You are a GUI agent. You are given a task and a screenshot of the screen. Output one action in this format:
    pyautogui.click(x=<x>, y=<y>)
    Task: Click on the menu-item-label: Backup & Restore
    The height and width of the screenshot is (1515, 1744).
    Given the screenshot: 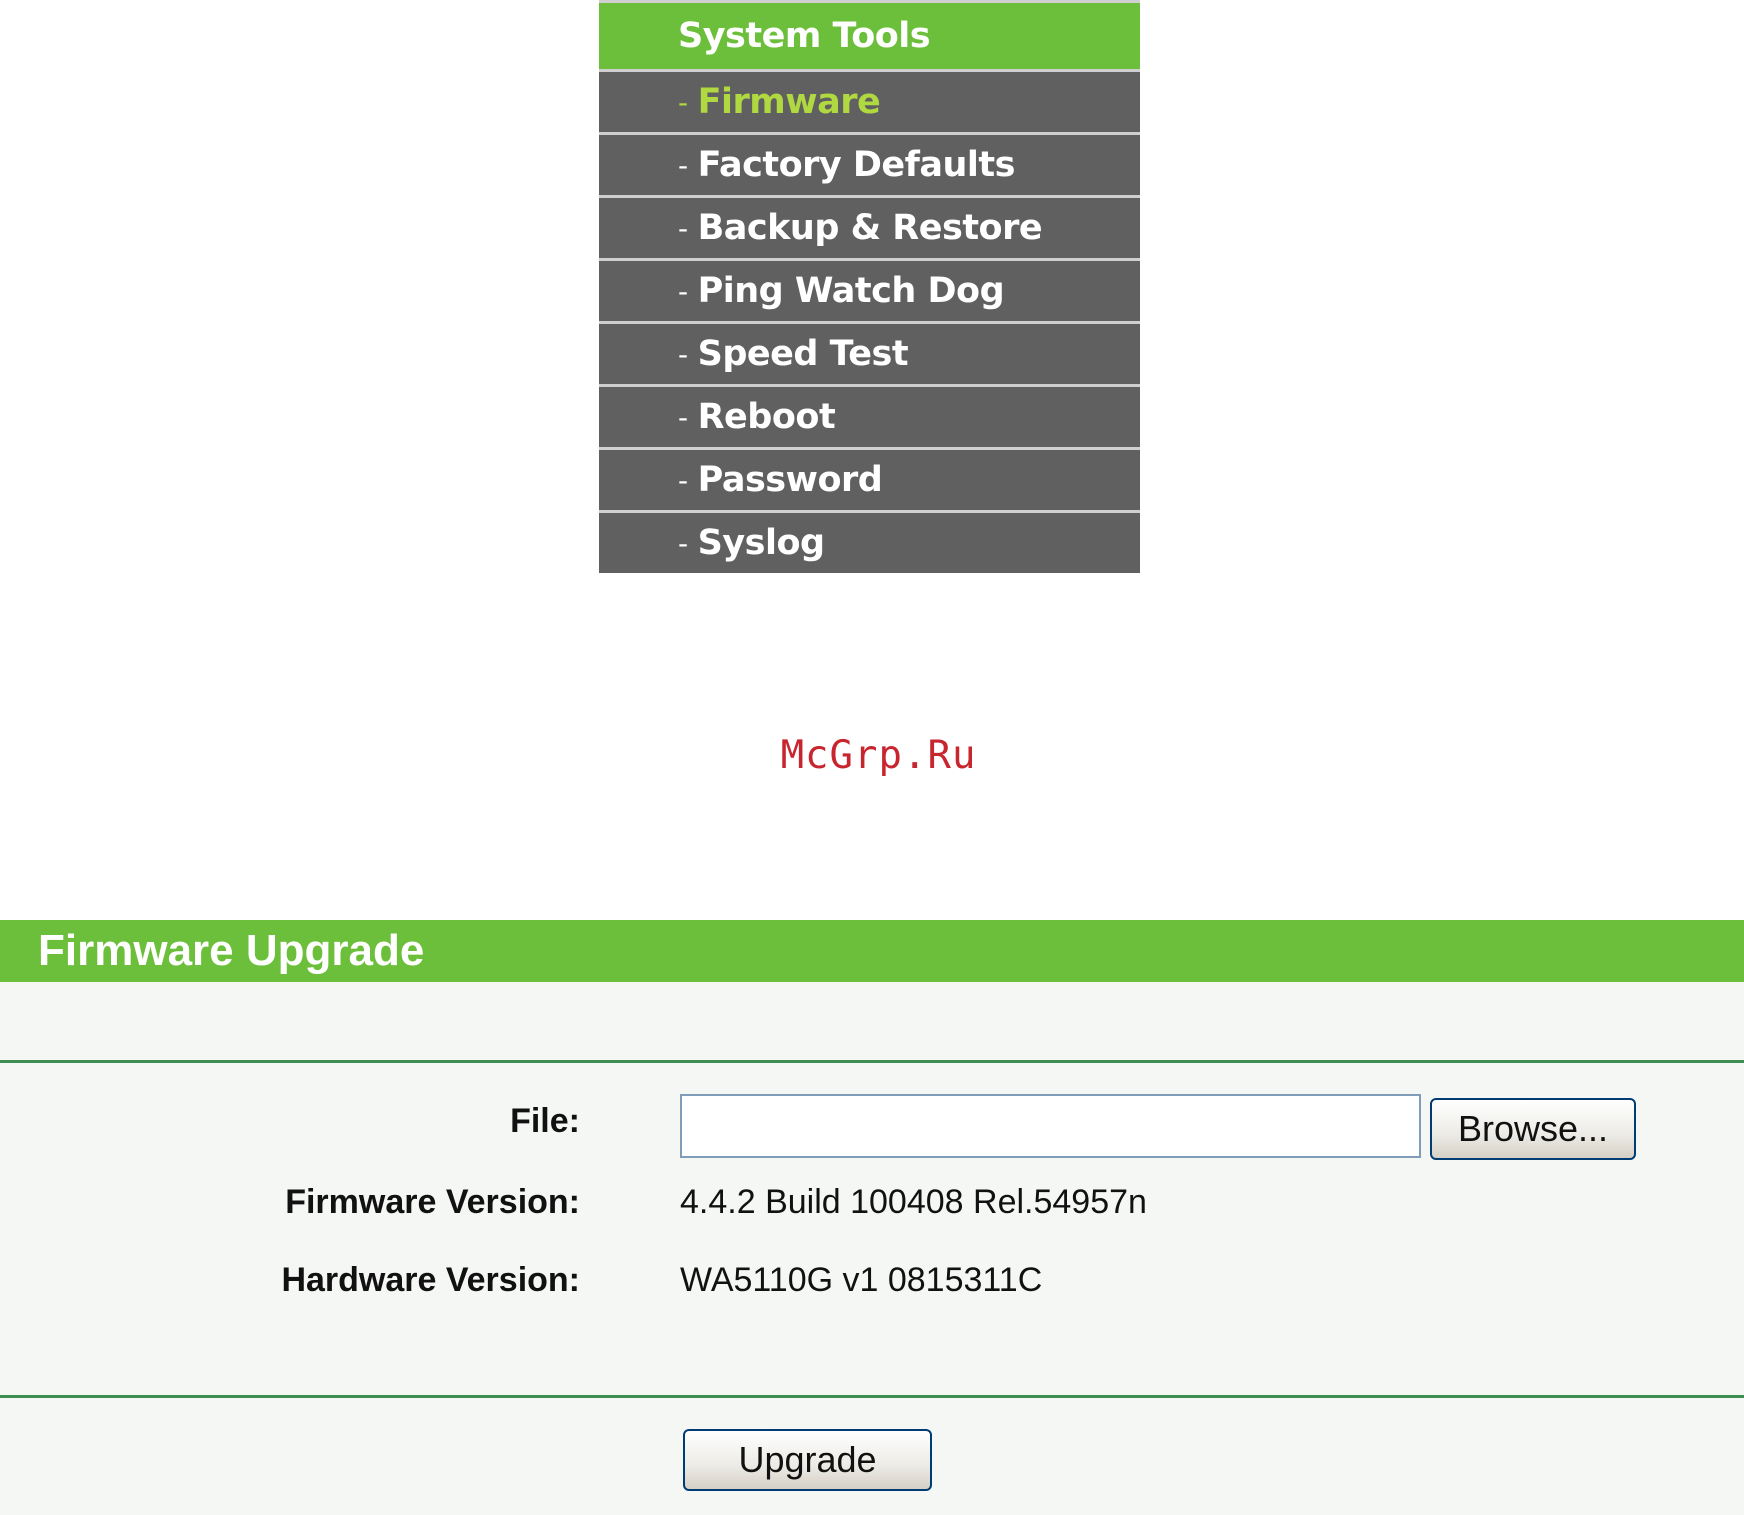 What is the action you would take?
    pyautogui.click(x=870, y=228)
    